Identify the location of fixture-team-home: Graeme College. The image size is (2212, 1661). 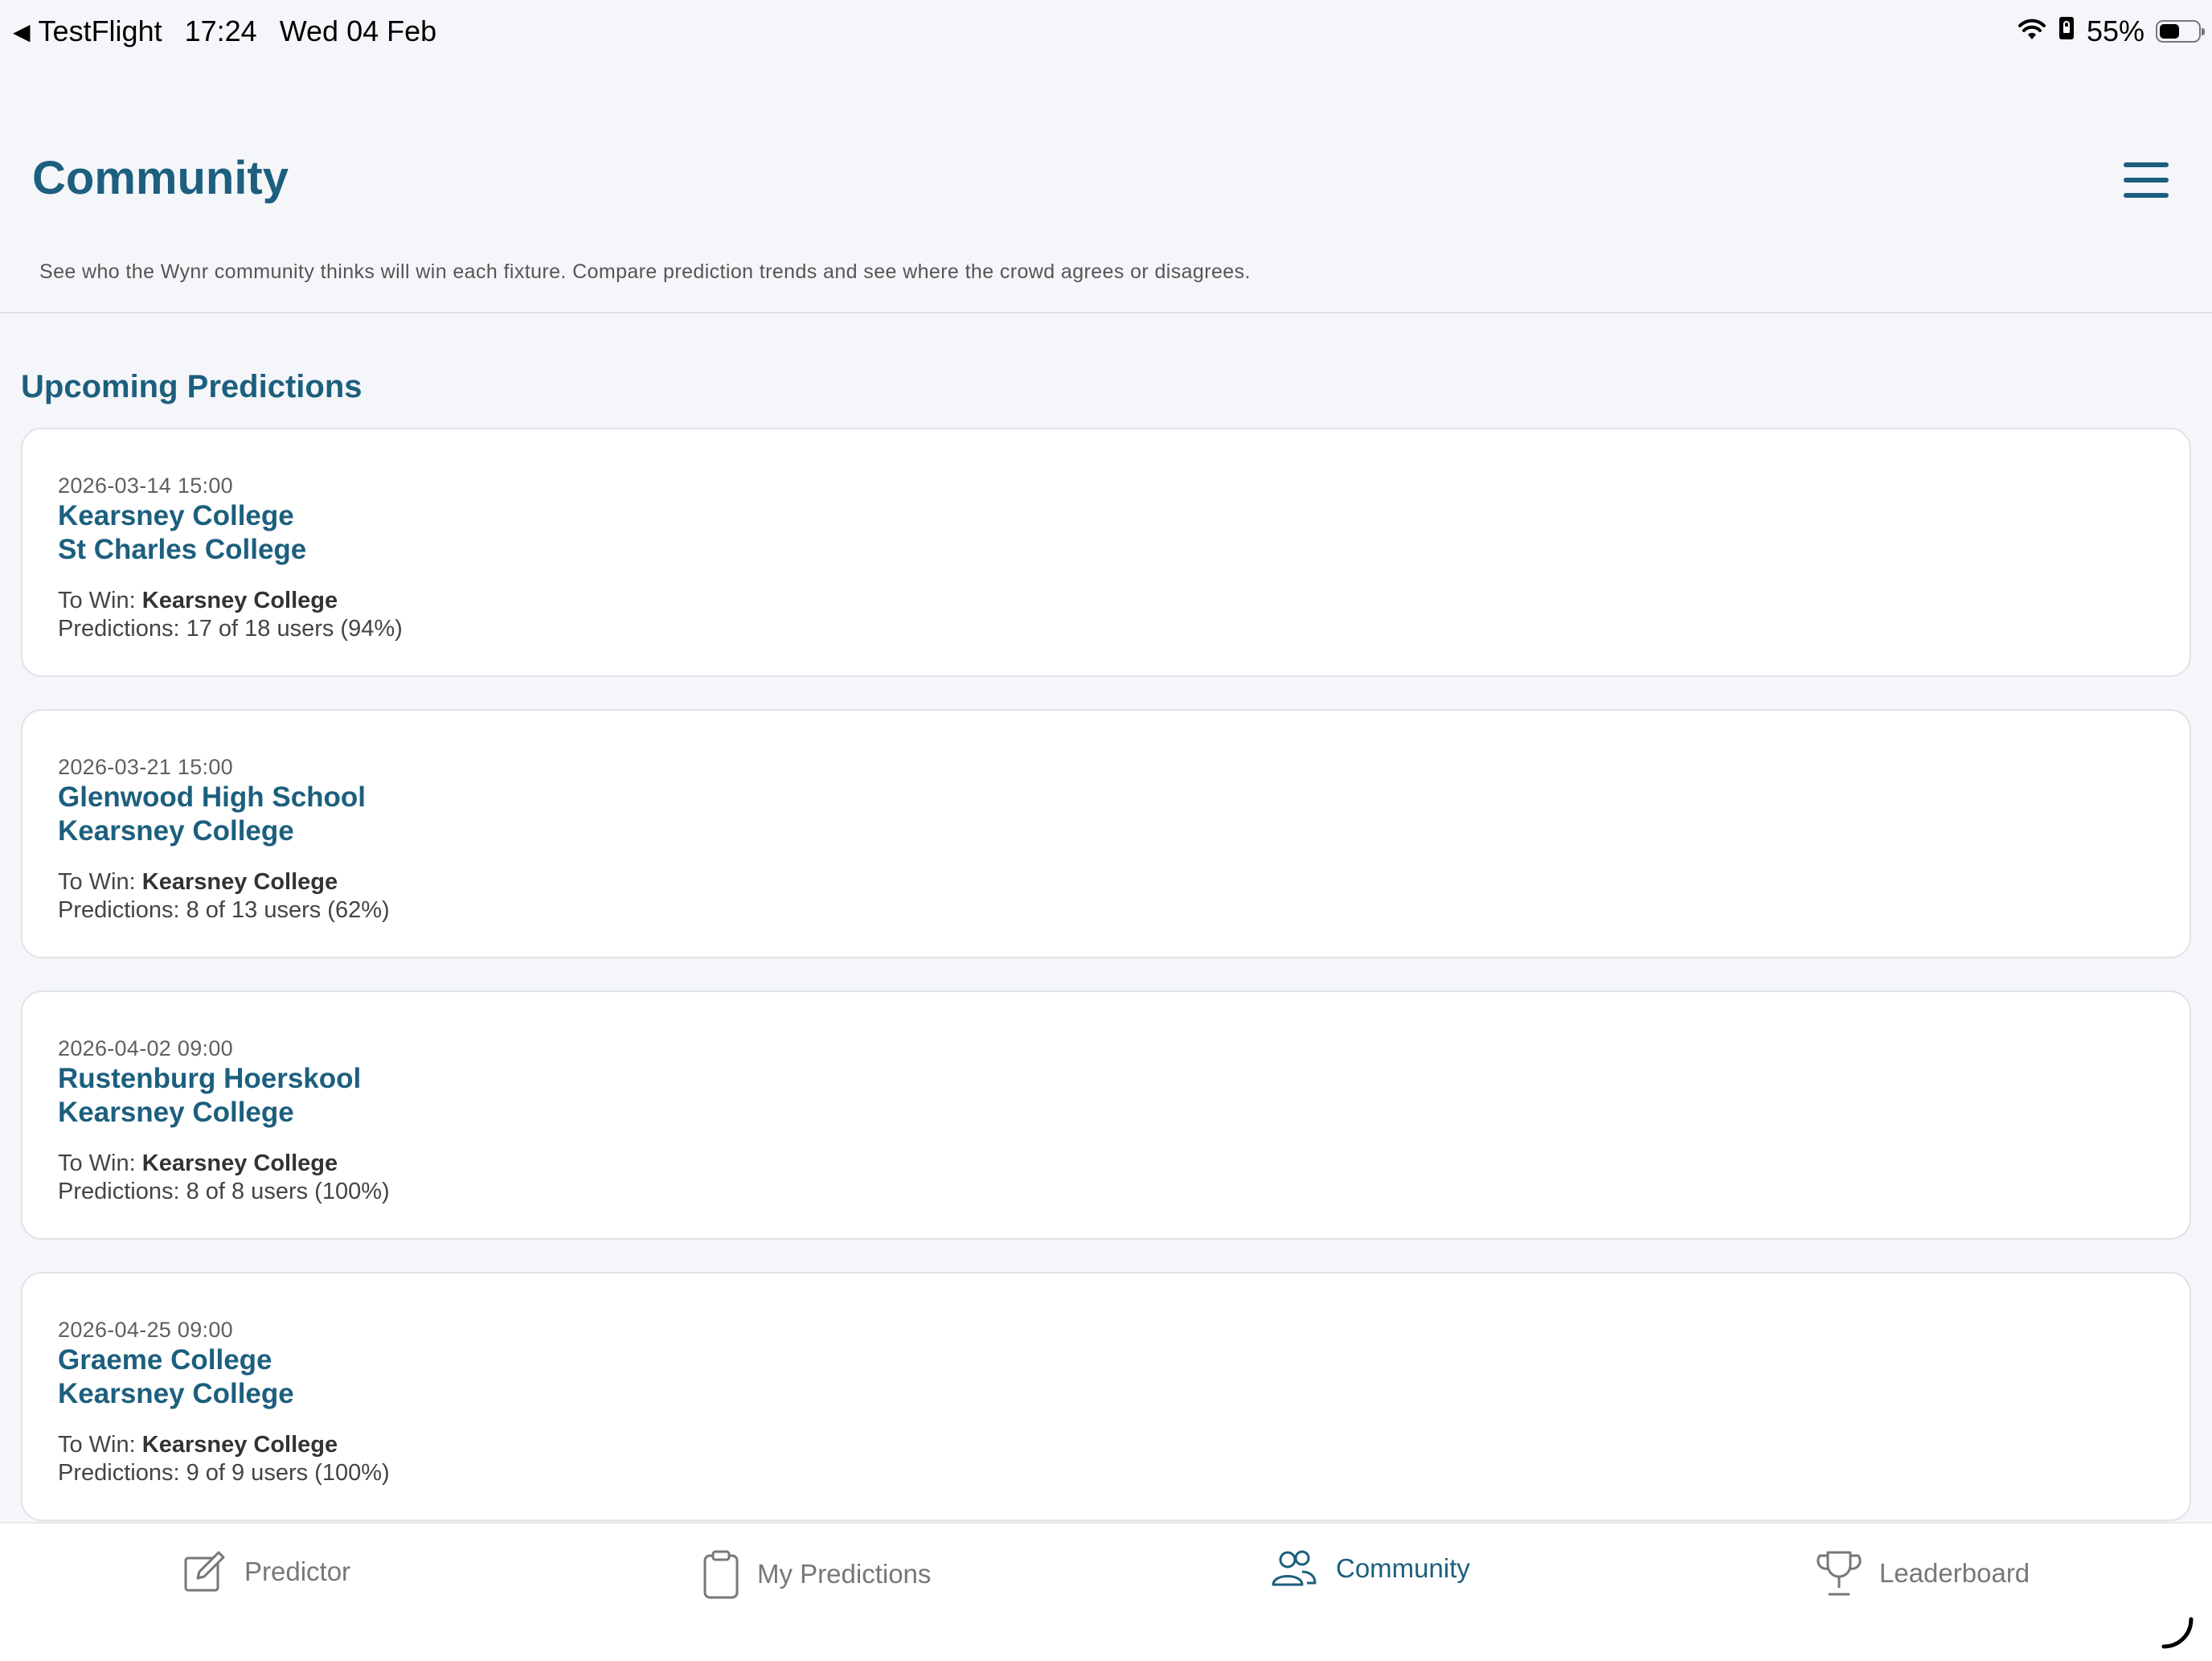
(165, 1360).